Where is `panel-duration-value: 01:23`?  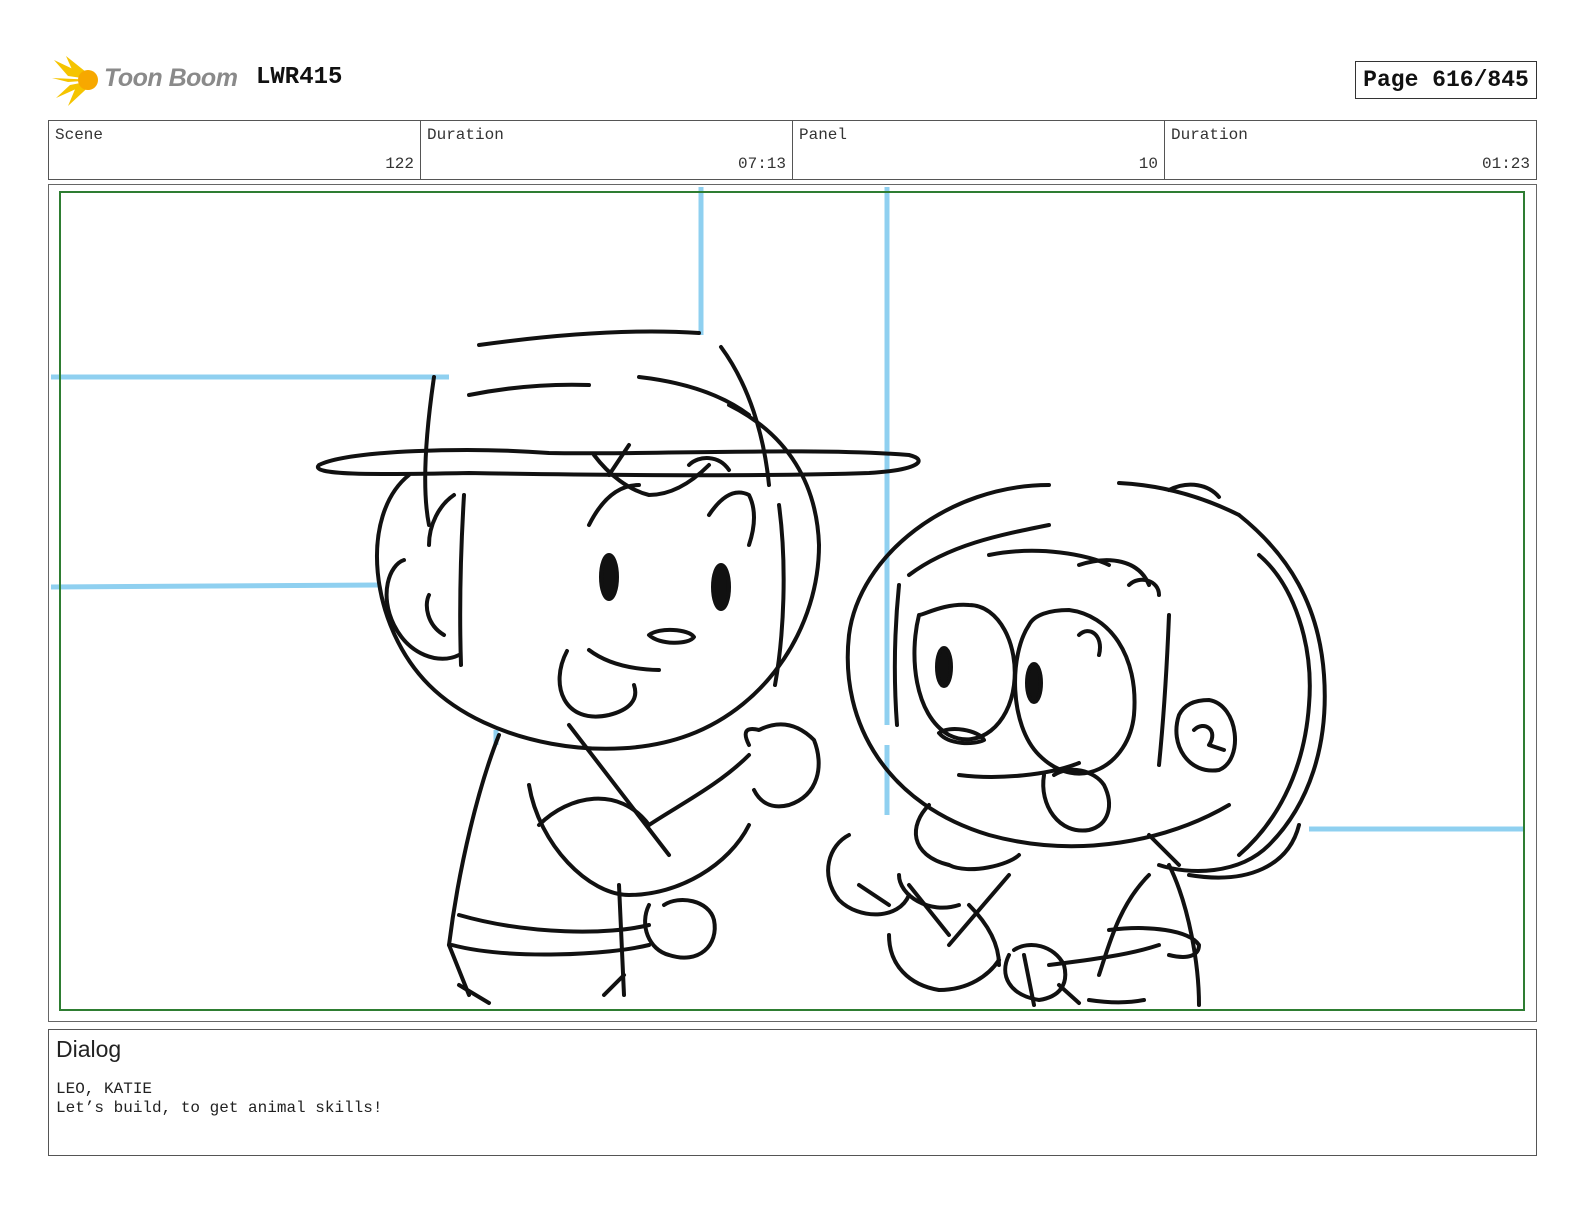 panel-duration-value: 01:23 is located at coordinates (1505, 164).